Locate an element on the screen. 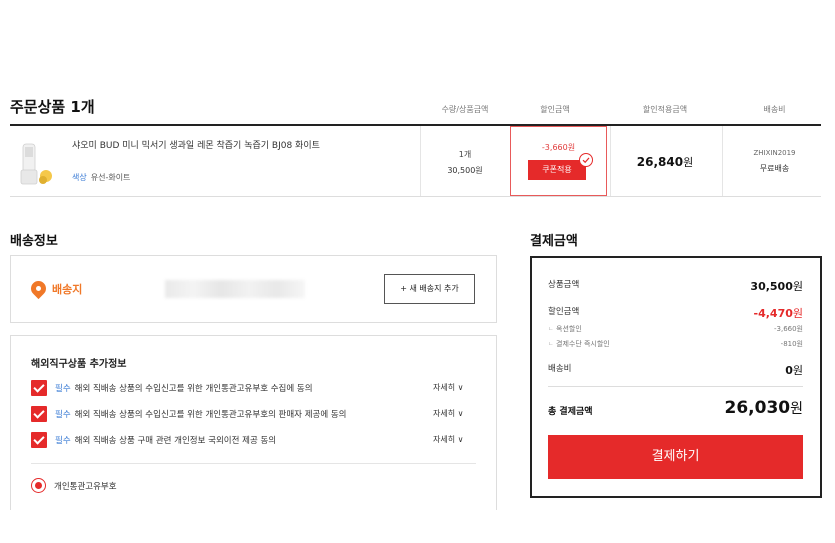 The height and width of the screenshot is (543, 835). applied-amount: 26,840원 is located at coordinates (665, 162).